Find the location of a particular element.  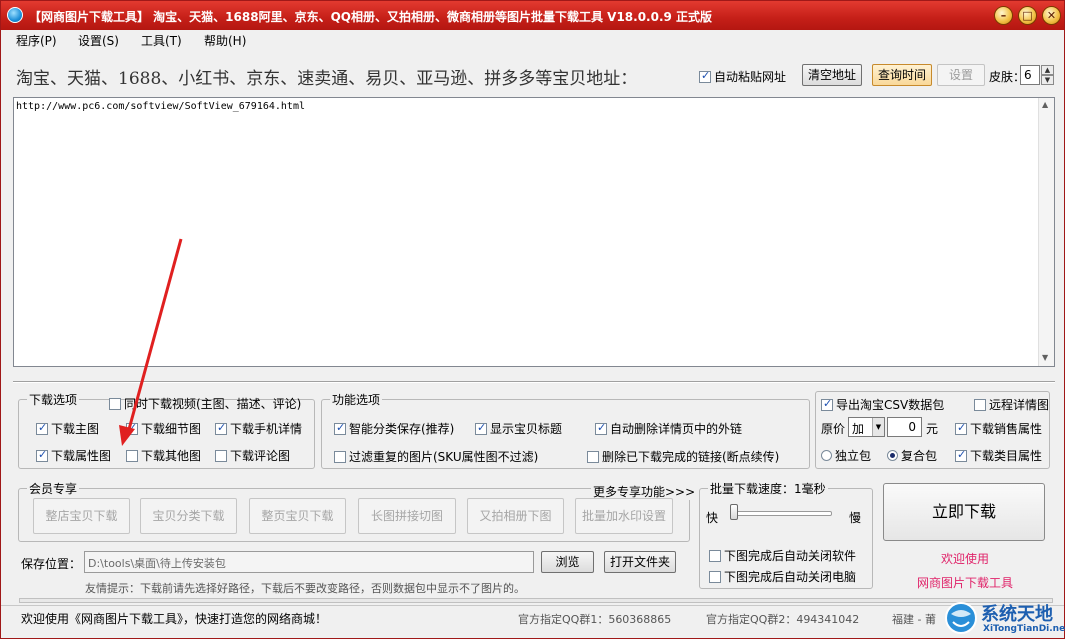

youpai-album-button: 又拍相册下图 is located at coordinates (515, 516).